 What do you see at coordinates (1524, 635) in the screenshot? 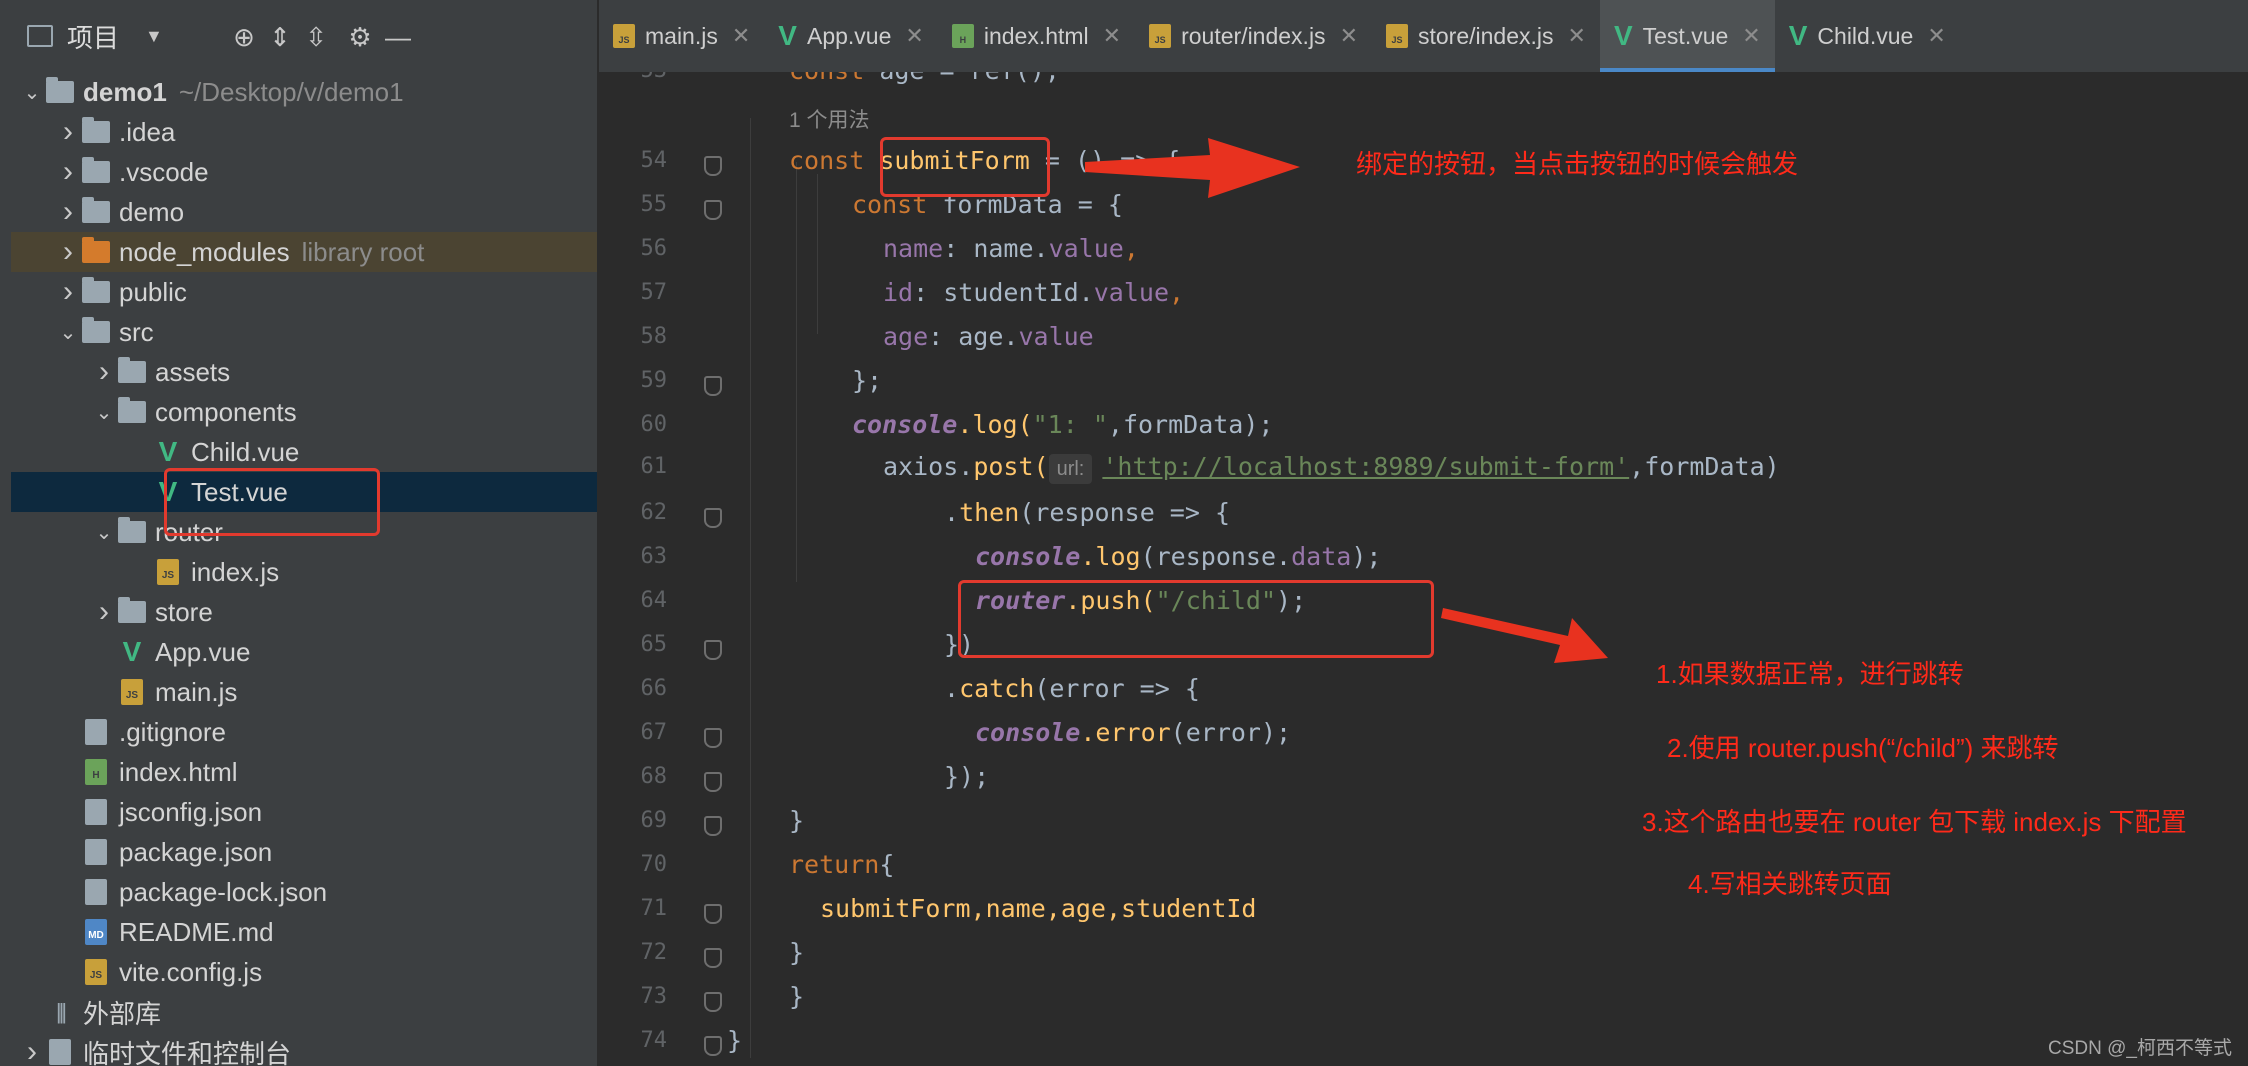
I see `arrow-to-steps` at bounding box center [1524, 635].